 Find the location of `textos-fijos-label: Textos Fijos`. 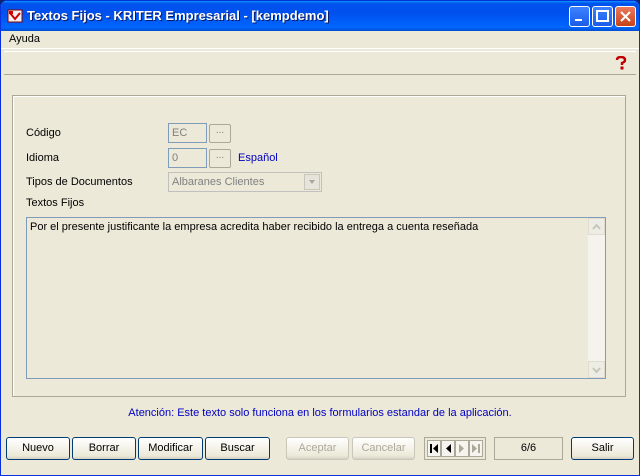

textos-fijos-label: Textos Fijos is located at coordinates (55, 203).